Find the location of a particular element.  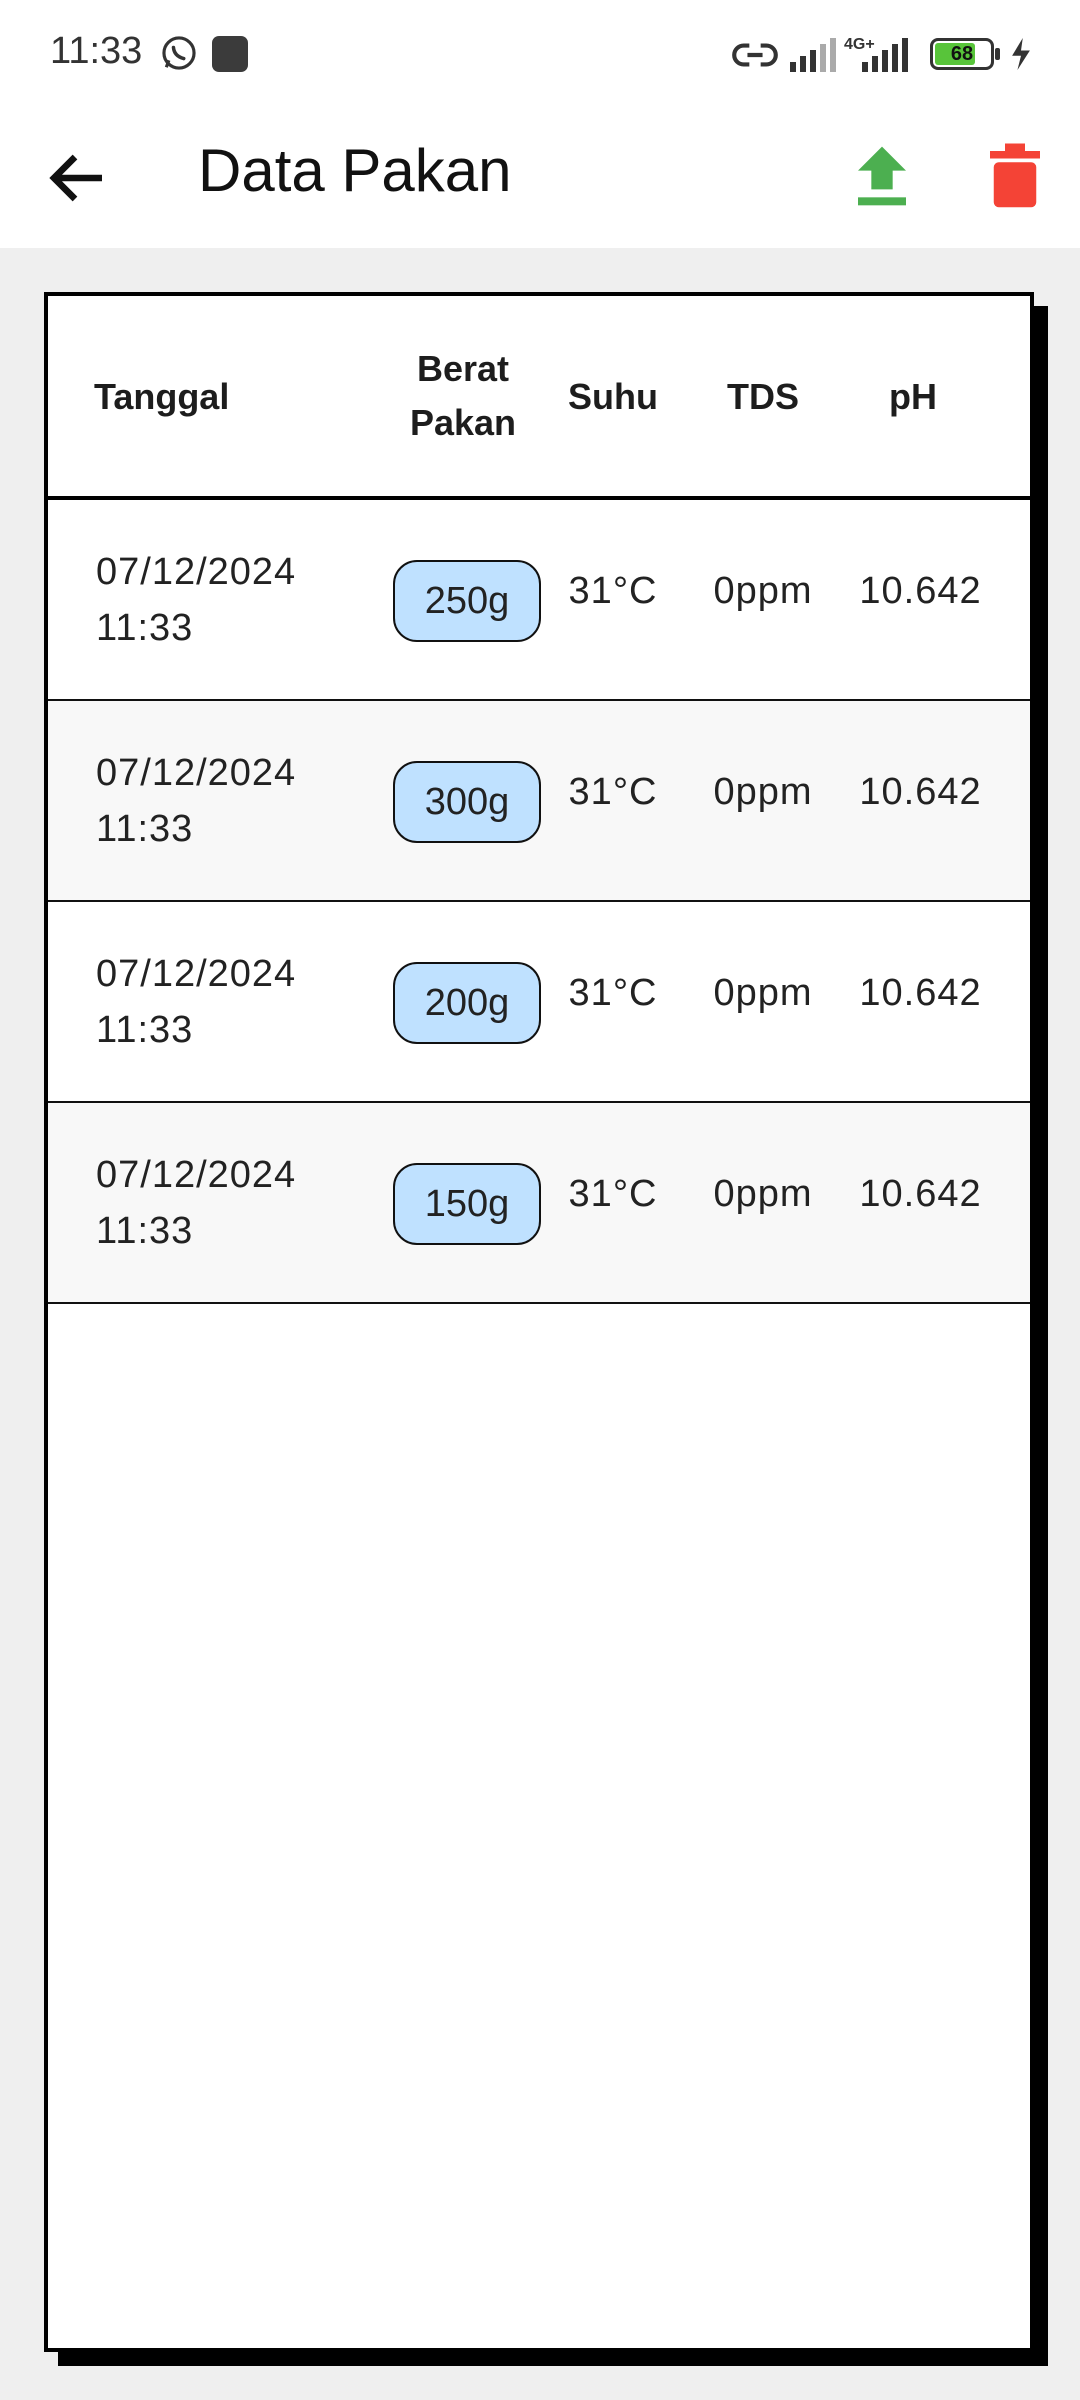

link-icon is located at coordinates (755, 55).